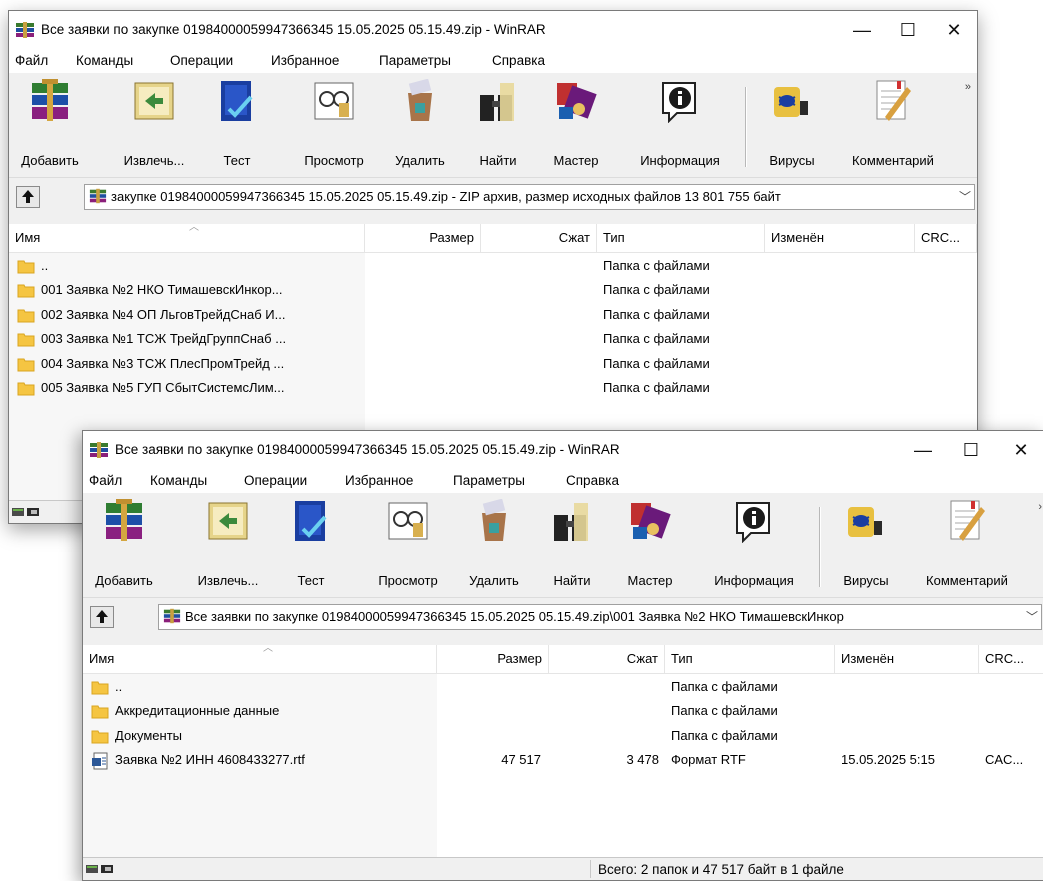 The height and width of the screenshot is (881, 1043). What do you see at coordinates (576, 102) in the screenshot?
I see `wizard-icon` at bounding box center [576, 102].